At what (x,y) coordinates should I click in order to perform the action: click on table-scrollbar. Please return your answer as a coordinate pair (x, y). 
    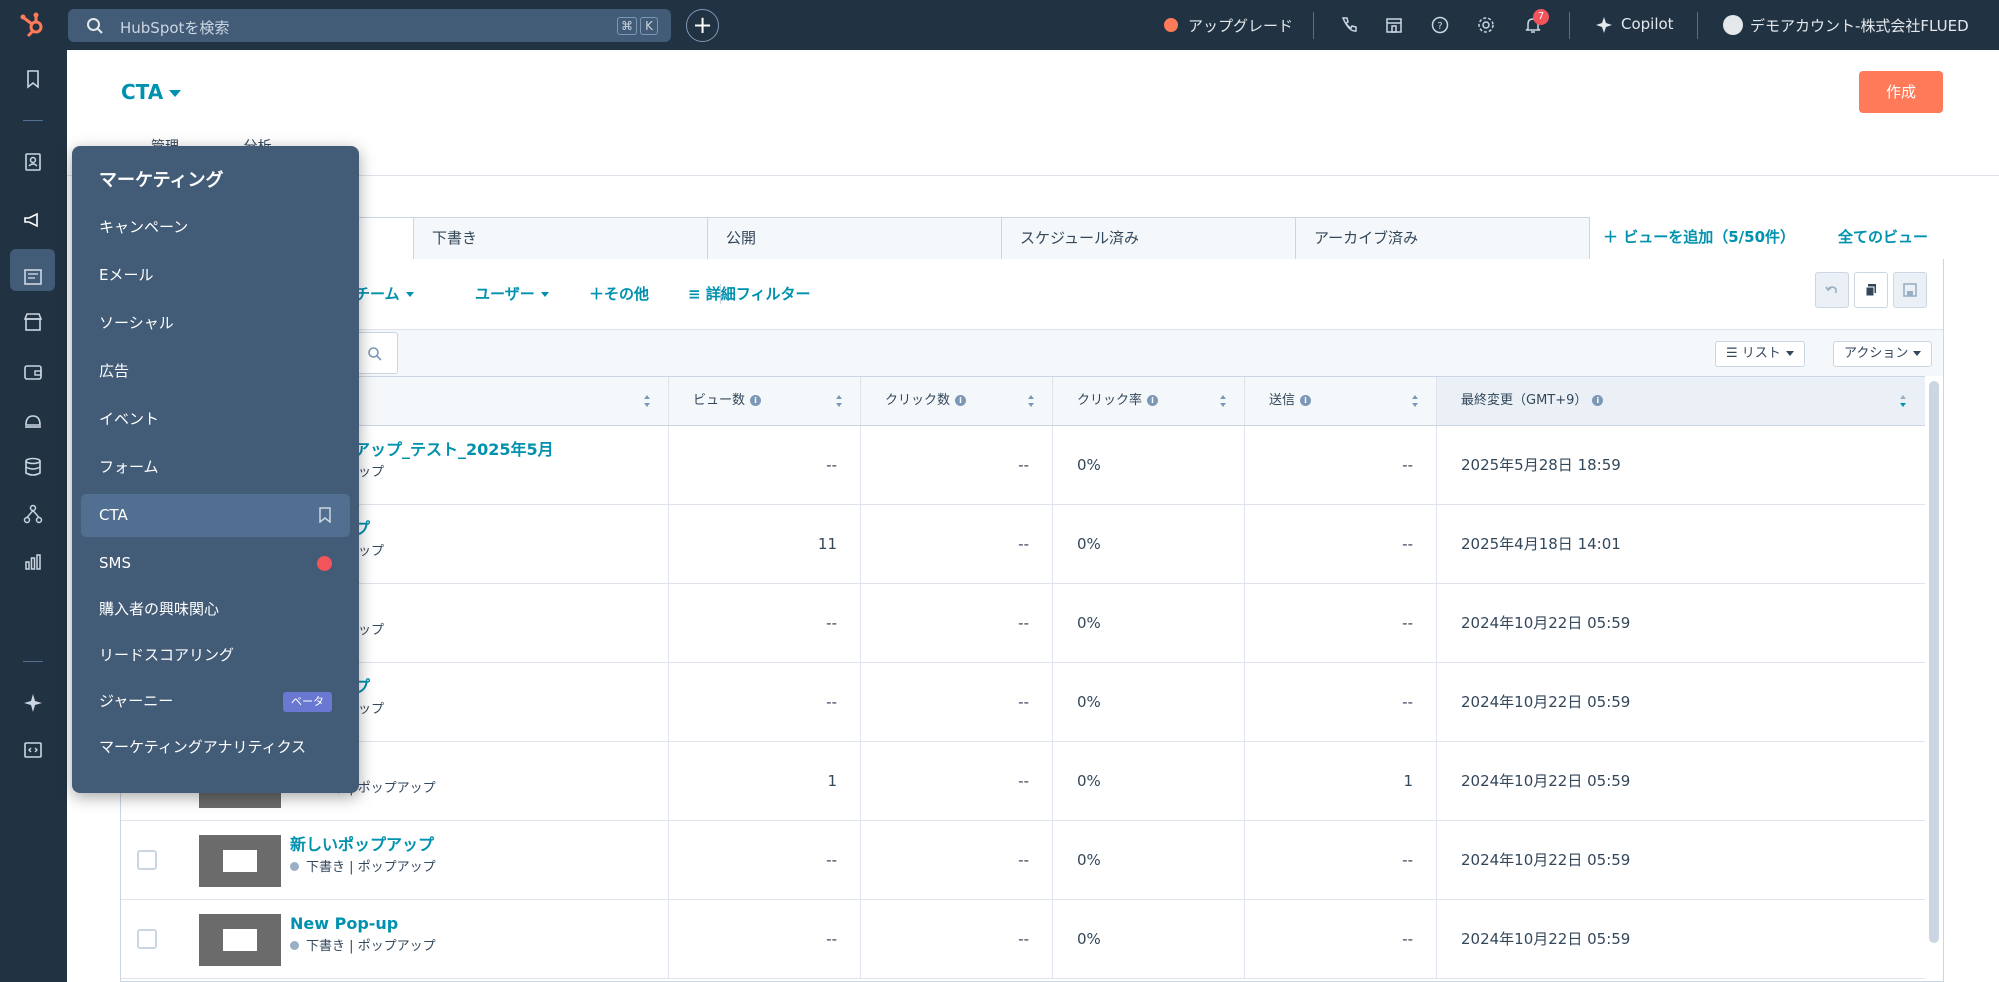
    Looking at the image, I should click on (1934, 662).